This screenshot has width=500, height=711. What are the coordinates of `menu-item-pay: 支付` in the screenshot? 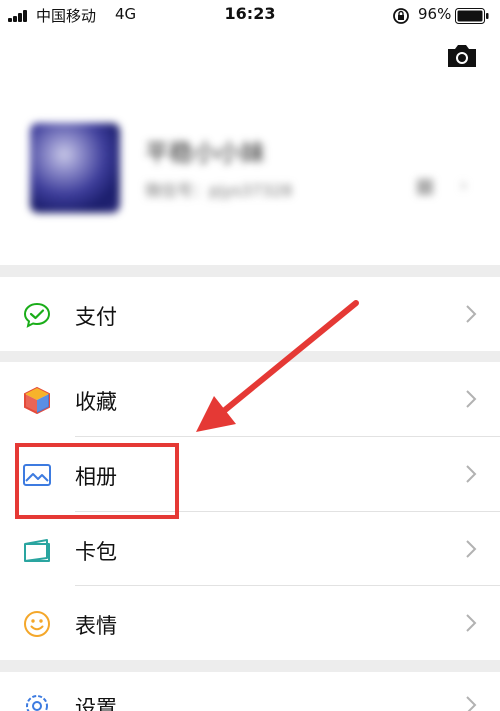 It's located at (250, 314).